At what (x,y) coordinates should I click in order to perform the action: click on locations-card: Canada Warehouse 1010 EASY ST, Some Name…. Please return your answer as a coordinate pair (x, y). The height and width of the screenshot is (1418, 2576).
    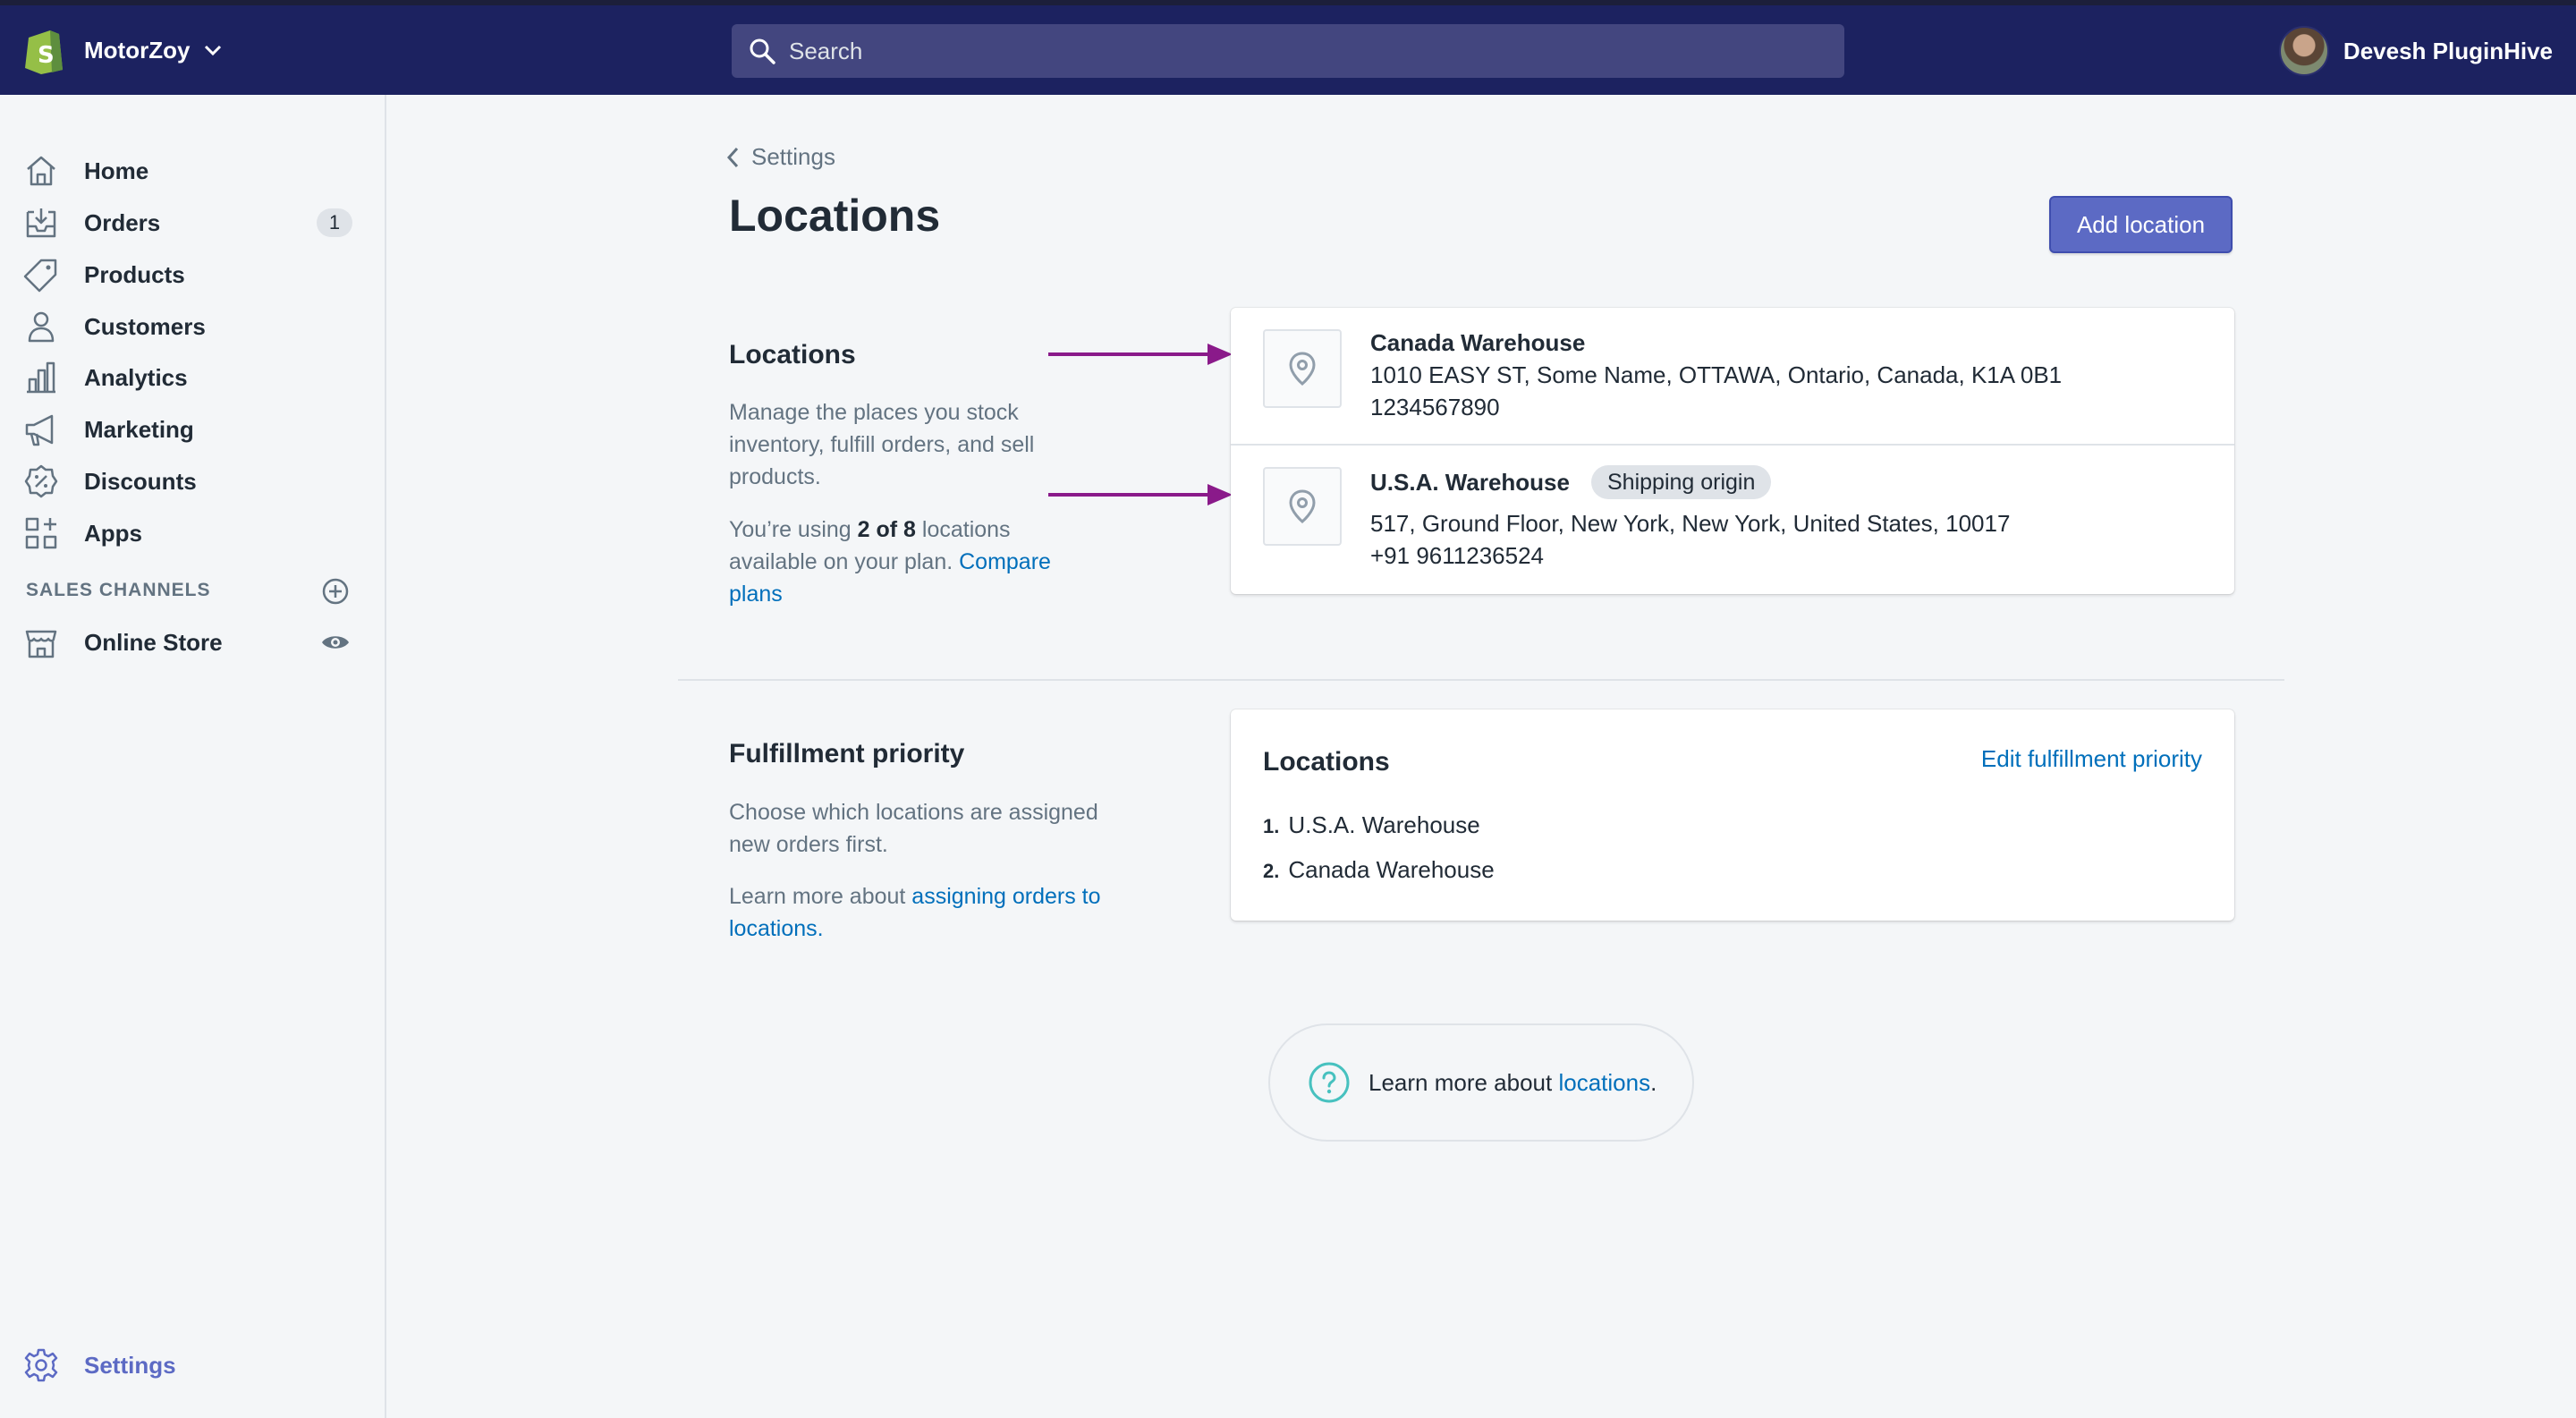
    Looking at the image, I should click on (1732, 451).